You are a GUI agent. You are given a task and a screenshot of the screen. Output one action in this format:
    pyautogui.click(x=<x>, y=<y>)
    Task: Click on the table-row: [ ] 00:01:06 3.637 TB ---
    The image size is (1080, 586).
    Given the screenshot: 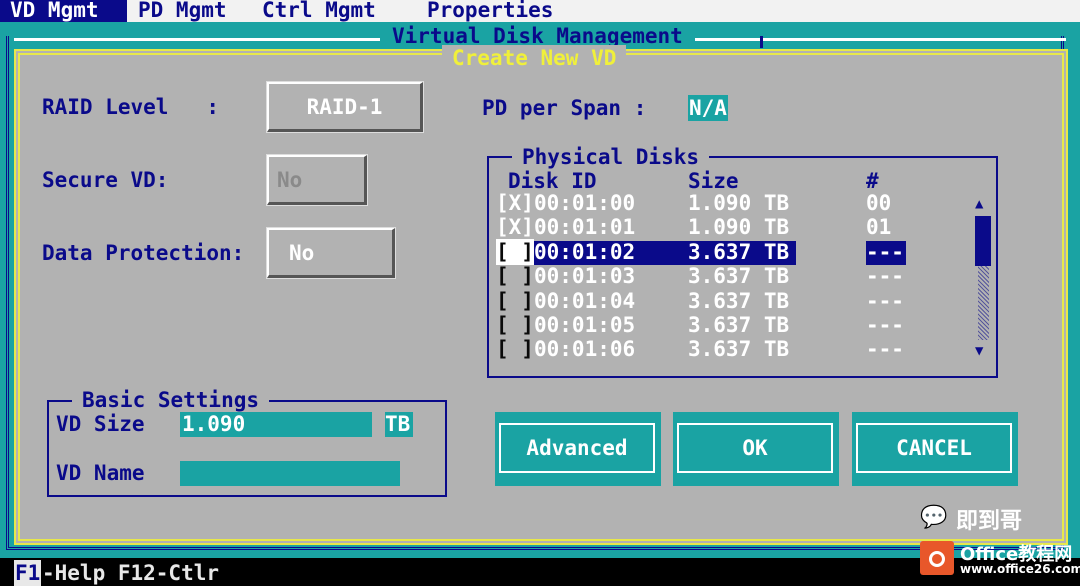 What is the action you would take?
    pyautogui.click(x=731, y=349)
    